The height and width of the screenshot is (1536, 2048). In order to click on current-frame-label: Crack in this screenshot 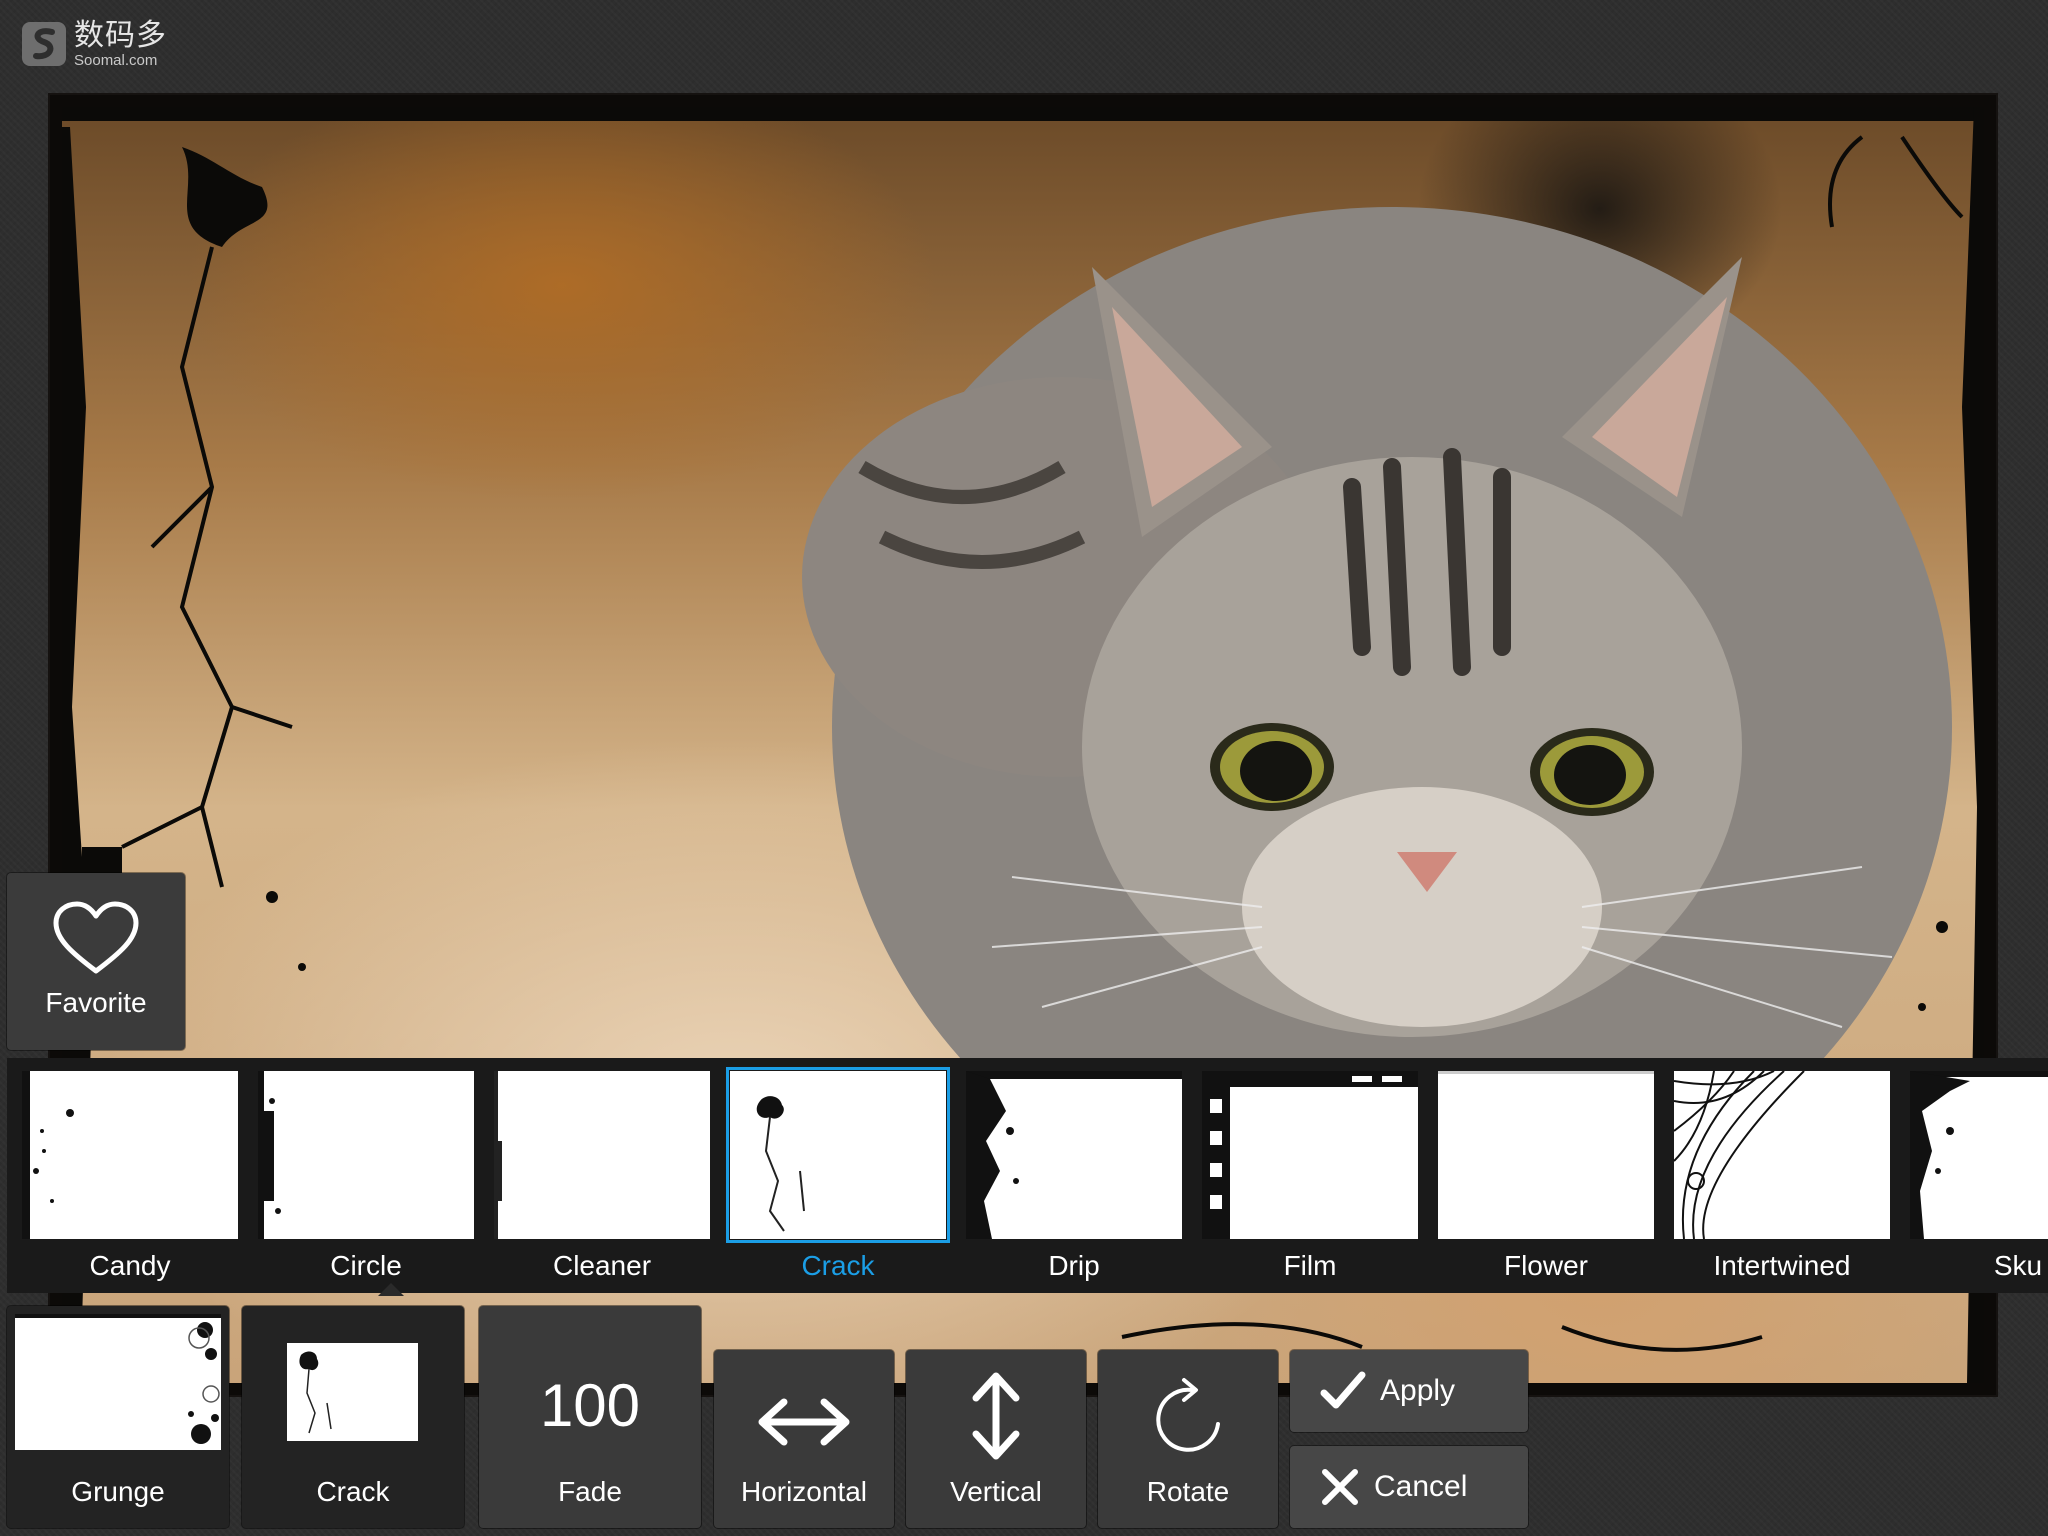, I will do `click(353, 1491)`.